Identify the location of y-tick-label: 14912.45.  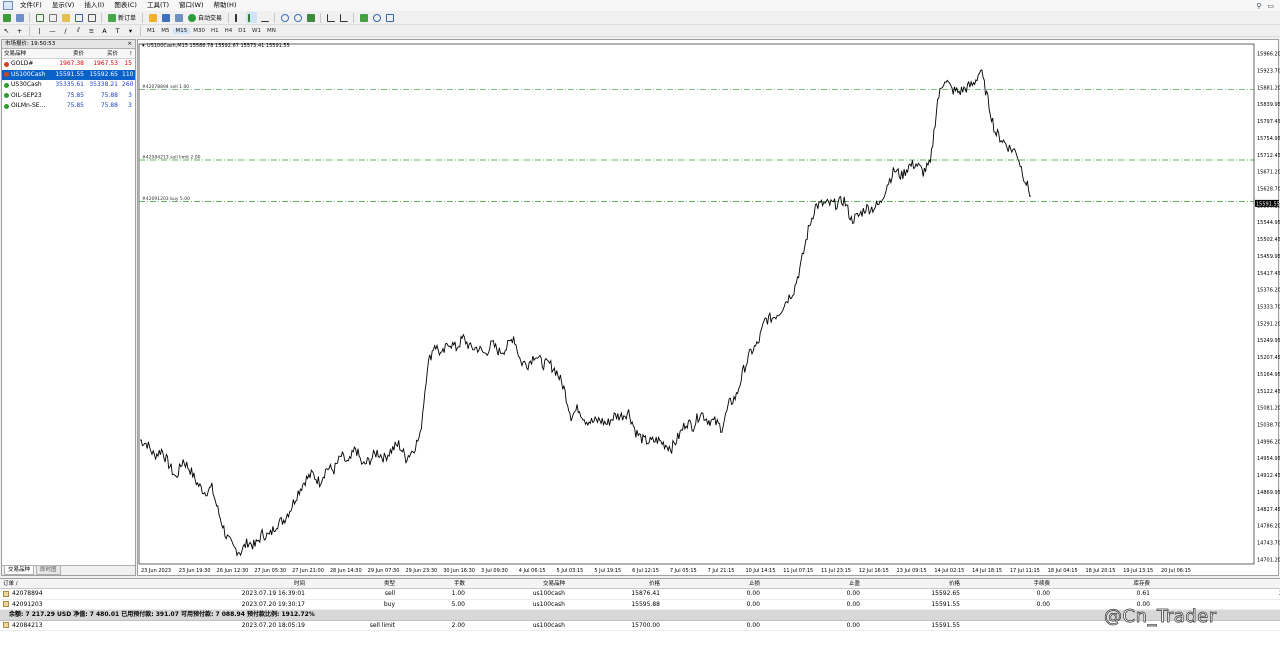
(1268, 476).